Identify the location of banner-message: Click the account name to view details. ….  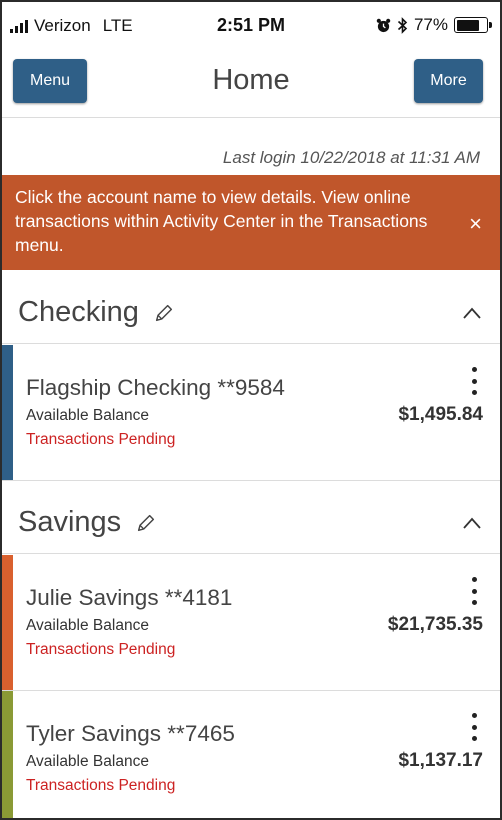
(221, 221).